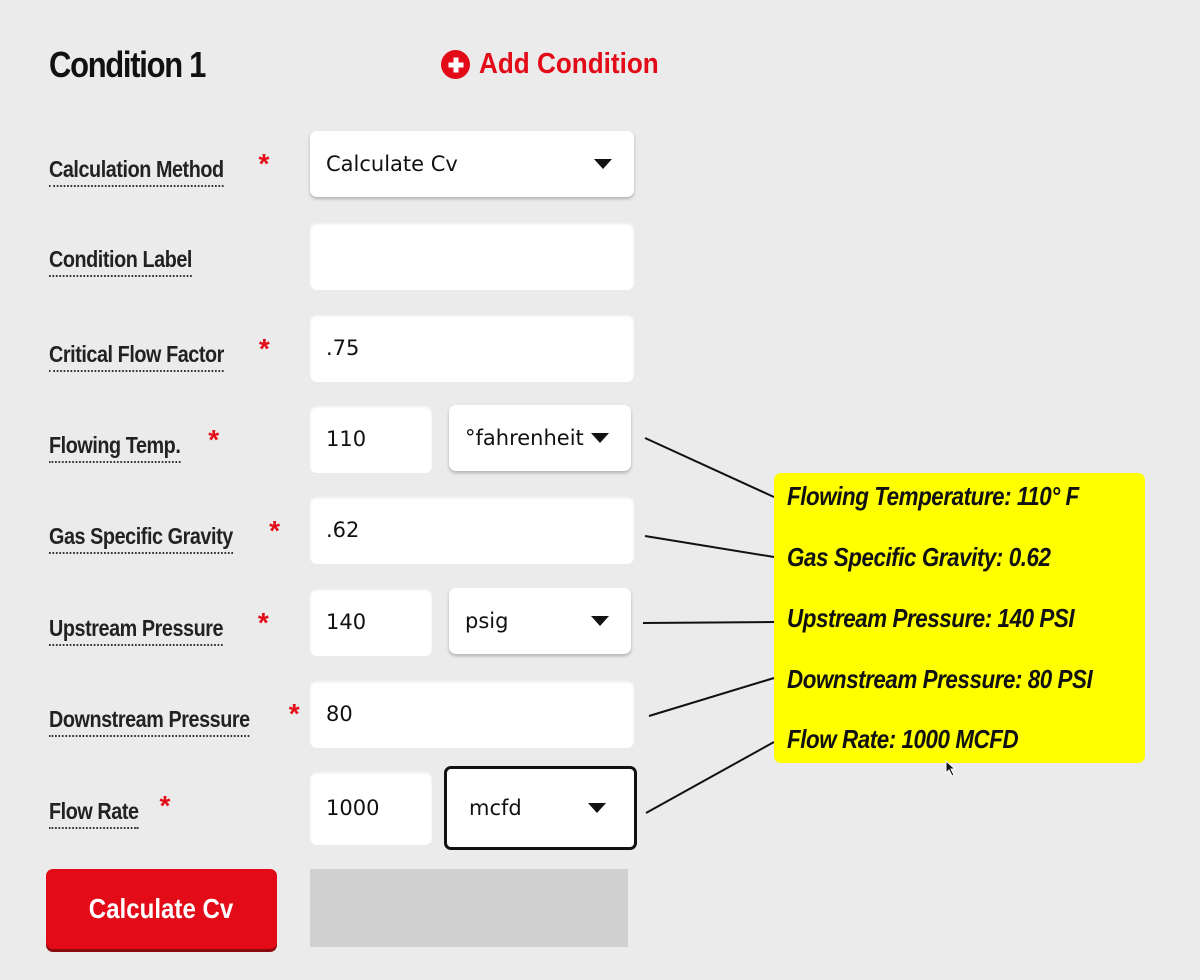 The height and width of the screenshot is (980, 1200). Describe the element at coordinates (903, 739) in the screenshot. I see `annotation-line: Flow Rate: 1000 MCFD` at that location.